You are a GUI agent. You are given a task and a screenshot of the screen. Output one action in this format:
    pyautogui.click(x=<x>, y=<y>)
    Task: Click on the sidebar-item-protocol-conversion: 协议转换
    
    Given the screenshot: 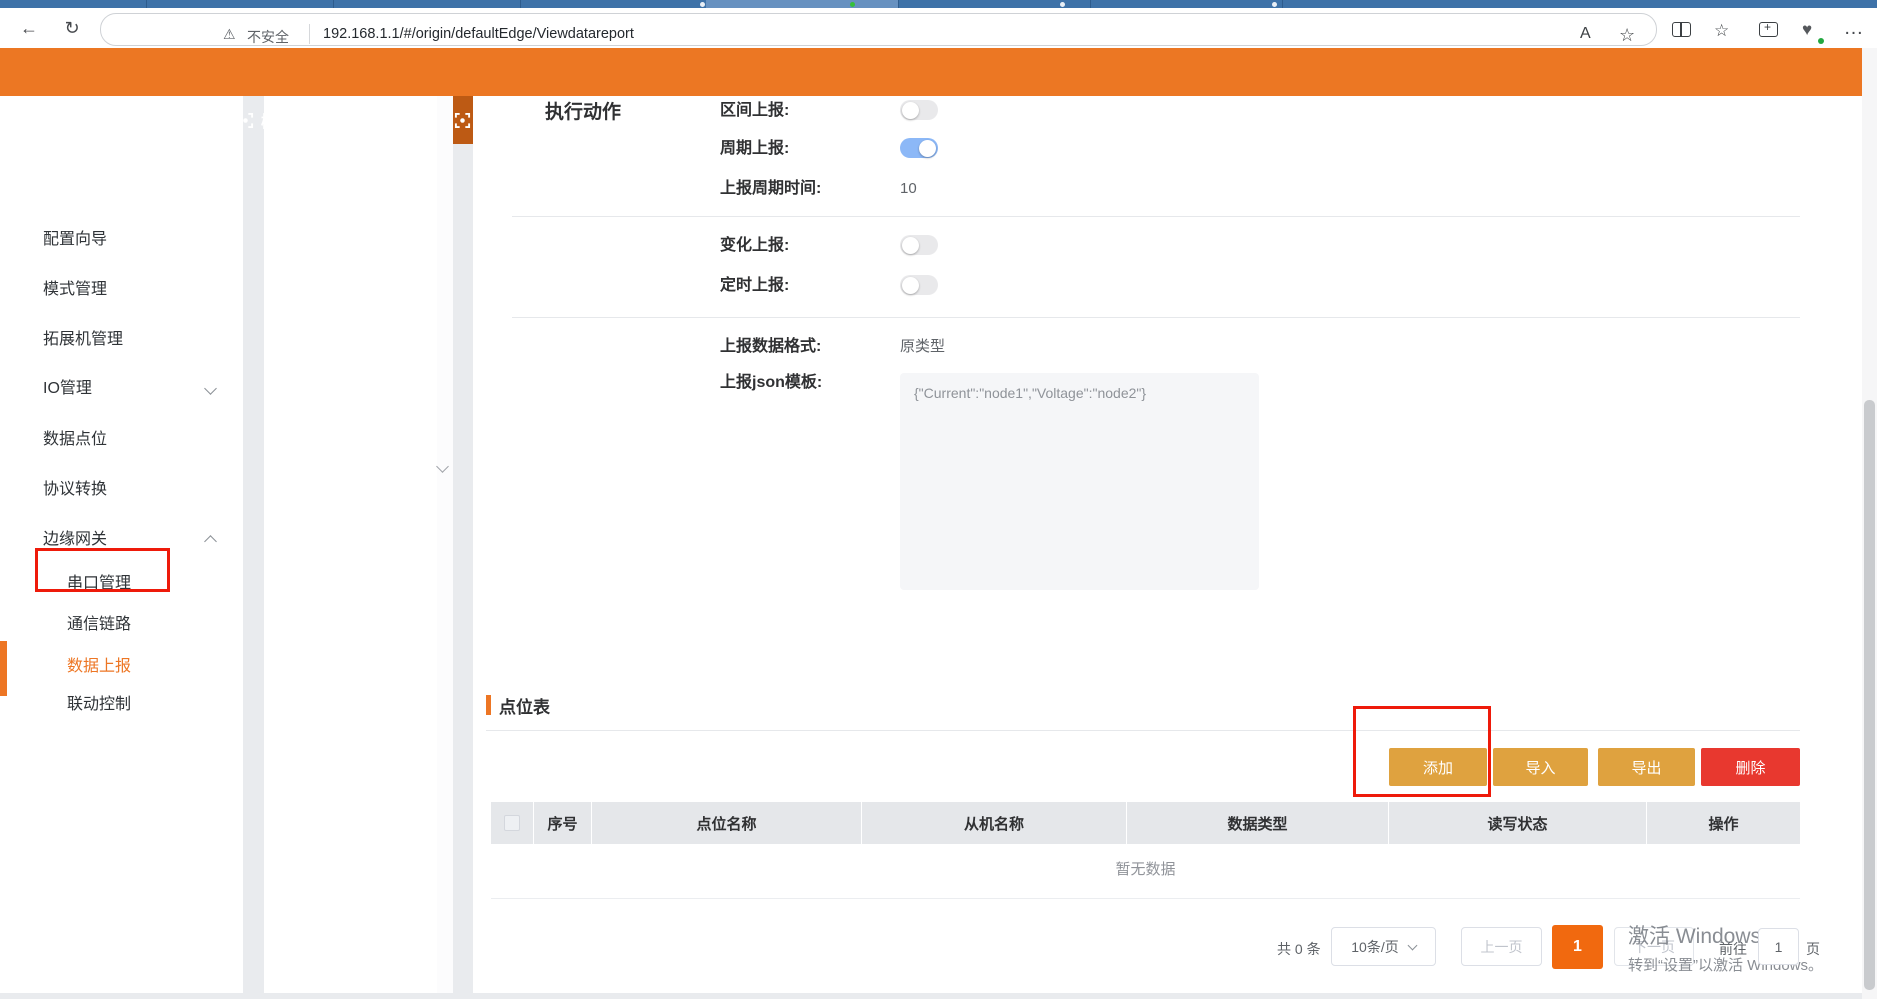 What is the action you would take?
    pyautogui.click(x=75, y=490)
    